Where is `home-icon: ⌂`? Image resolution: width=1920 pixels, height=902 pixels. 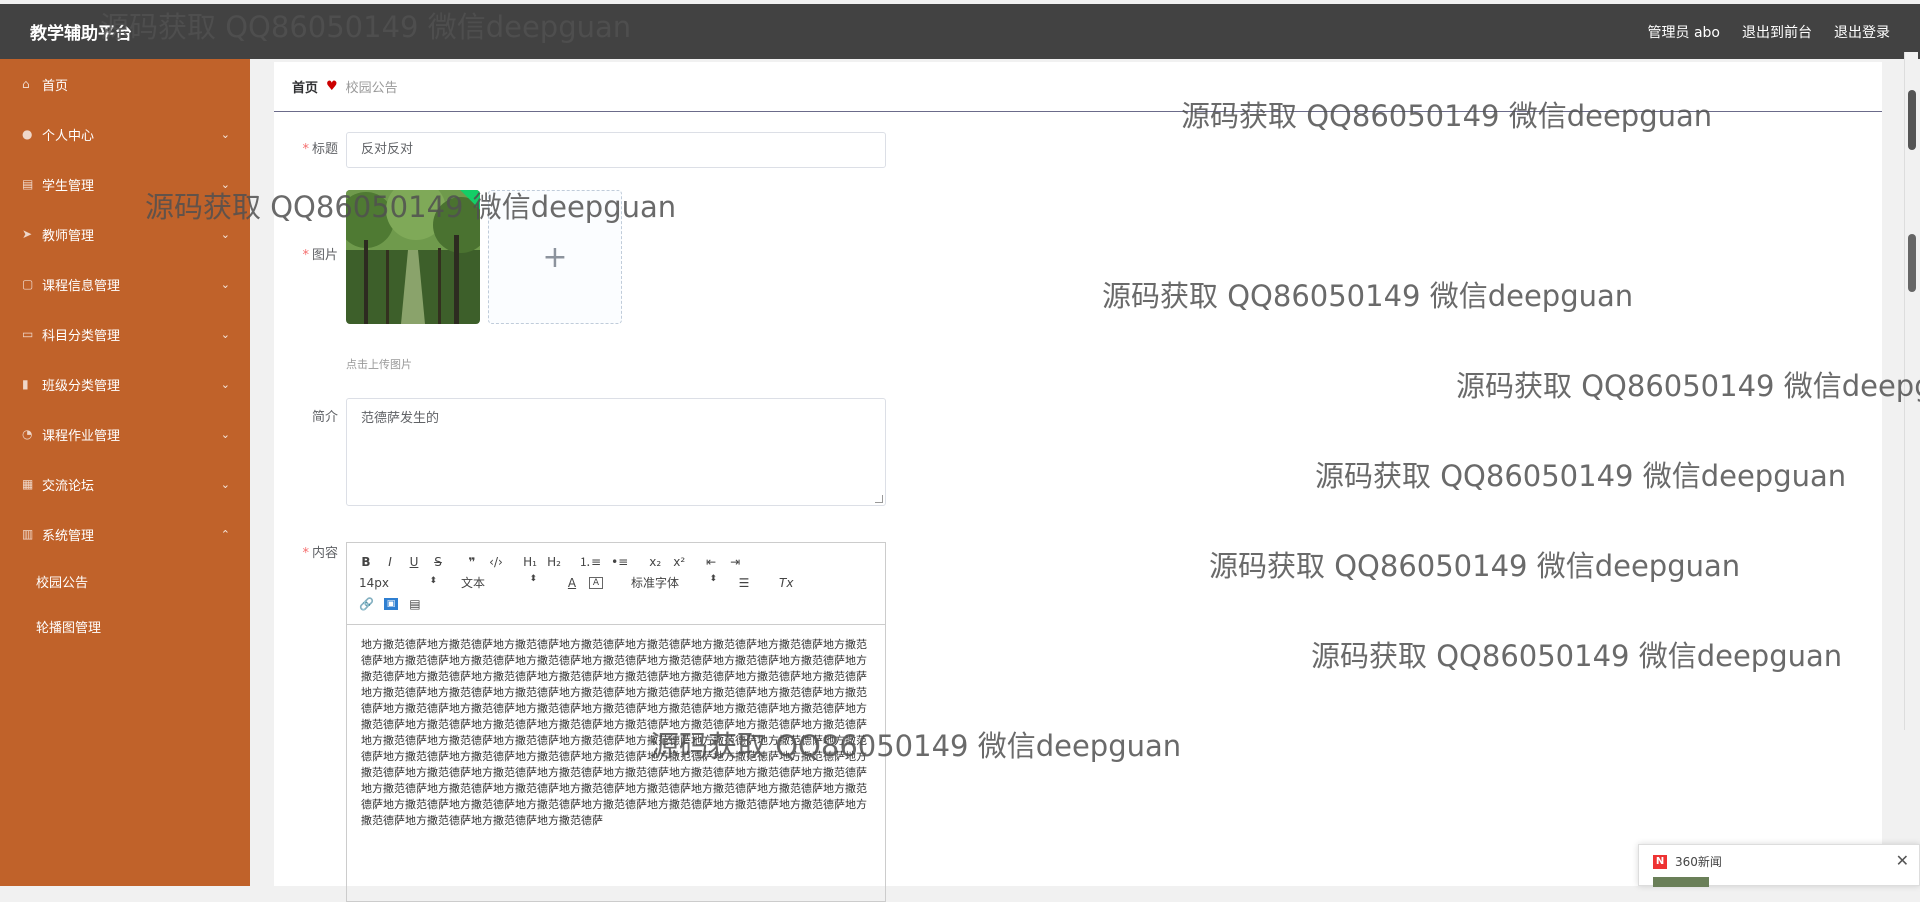
home-icon: ⌂ is located at coordinates (26, 84).